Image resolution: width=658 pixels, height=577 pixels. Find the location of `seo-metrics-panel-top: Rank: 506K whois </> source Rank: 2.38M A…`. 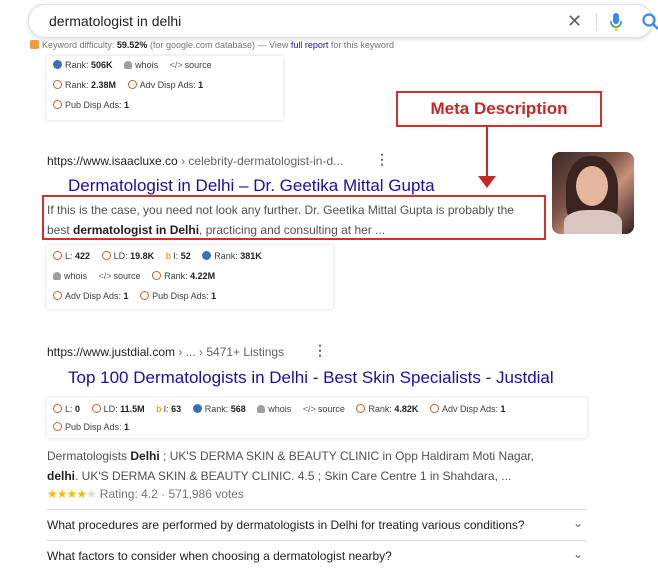

seo-metrics-panel-top: Rank: 506K whois </> source Rank: 2.38M A… is located at coordinates (165, 88).